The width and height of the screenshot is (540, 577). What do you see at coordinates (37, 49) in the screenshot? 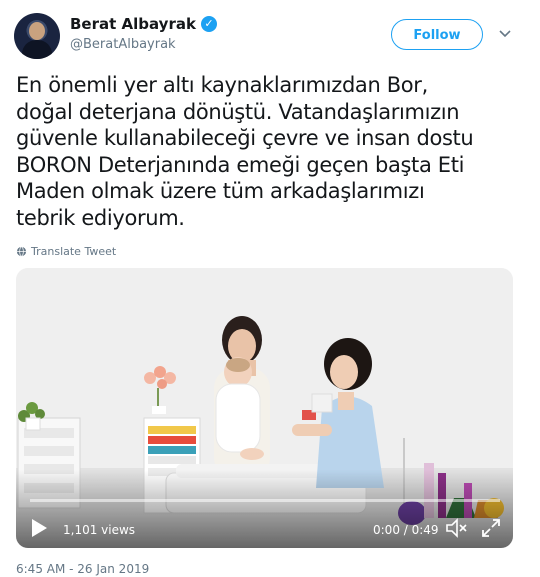
I see `avatar-body` at bounding box center [37, 49].